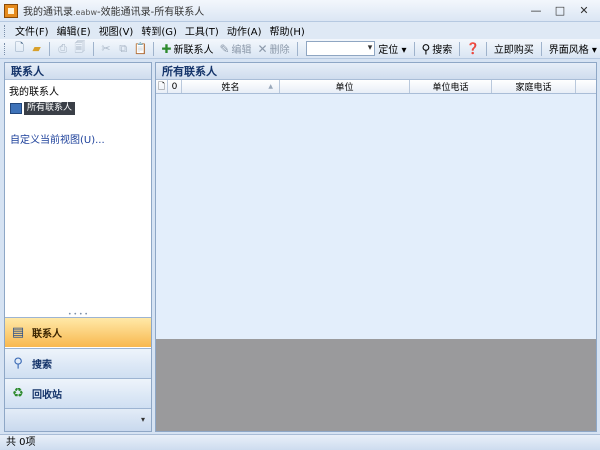 The width and height of the screenshot is (600, 450). I want to click on cut-icon: ✂, so click(105, 49).